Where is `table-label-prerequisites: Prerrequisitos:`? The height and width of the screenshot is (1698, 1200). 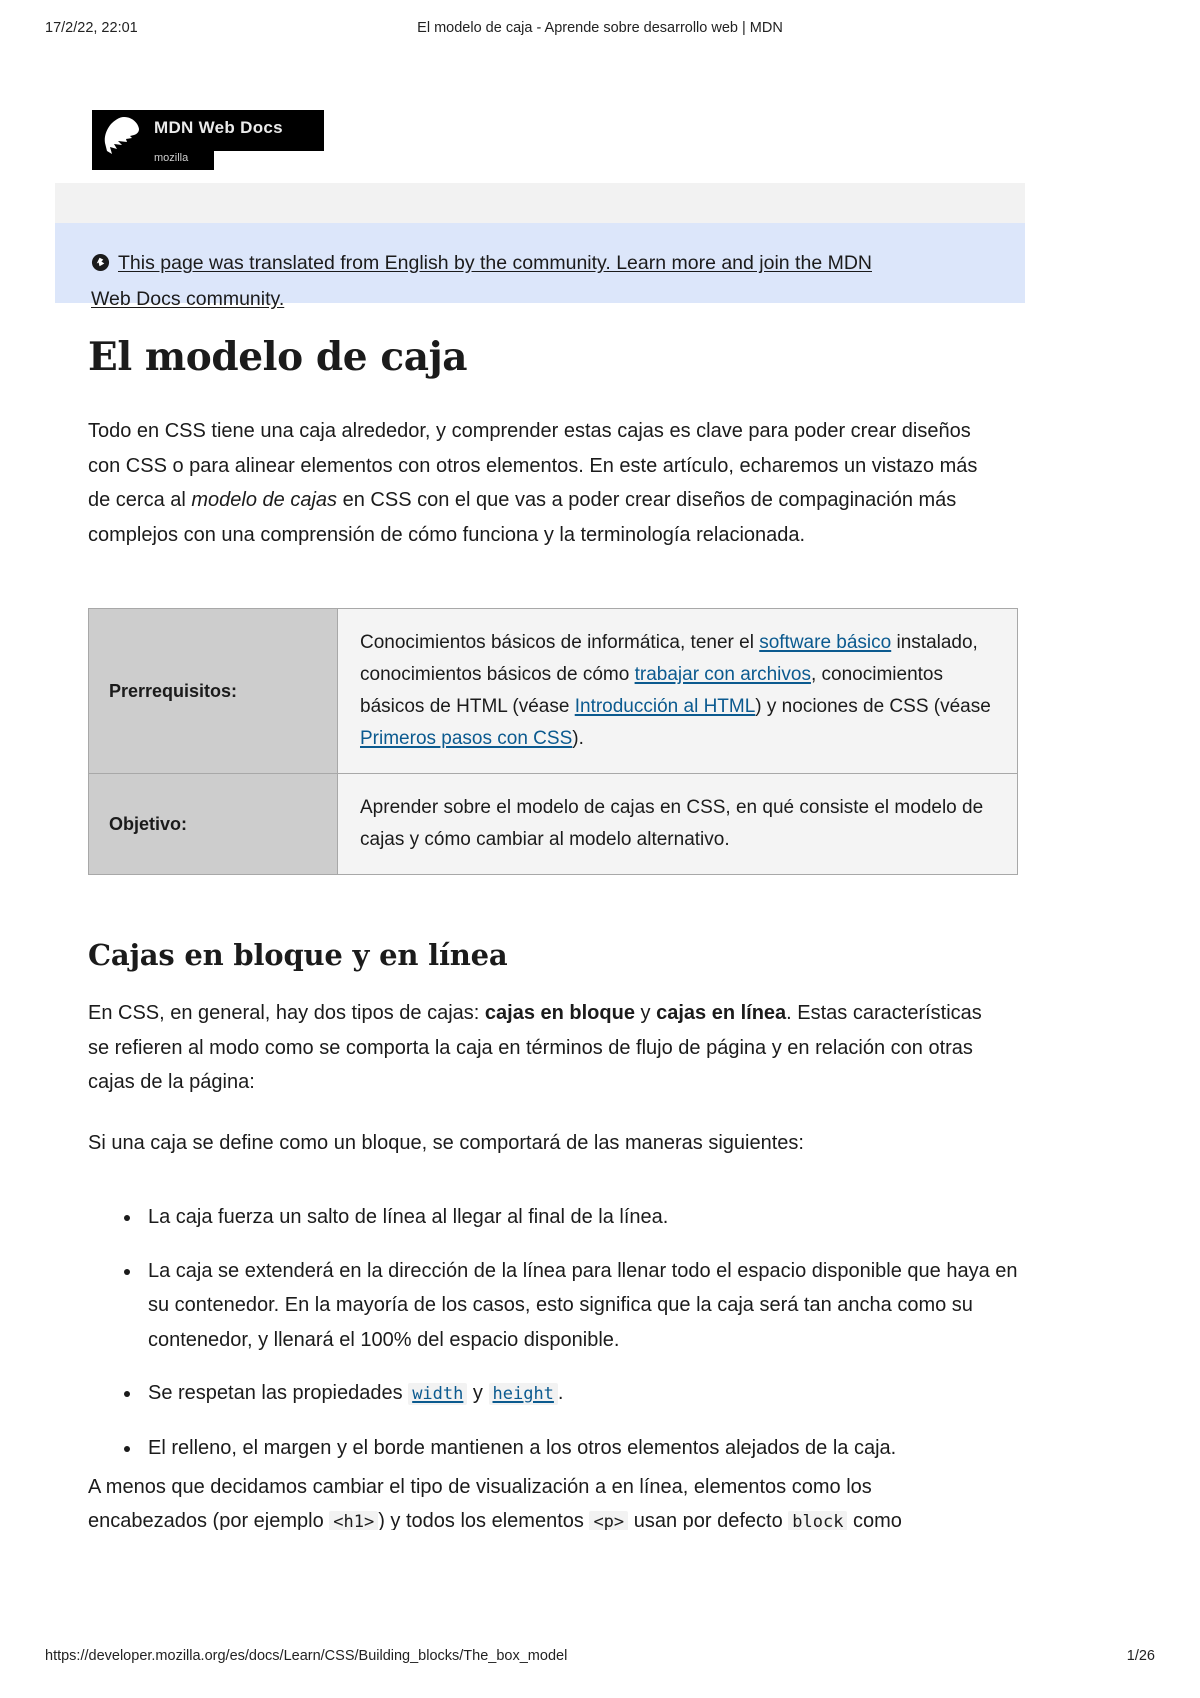
table-label-prerequisites: Prerrequisitos: is located at coordinates (213, 691).